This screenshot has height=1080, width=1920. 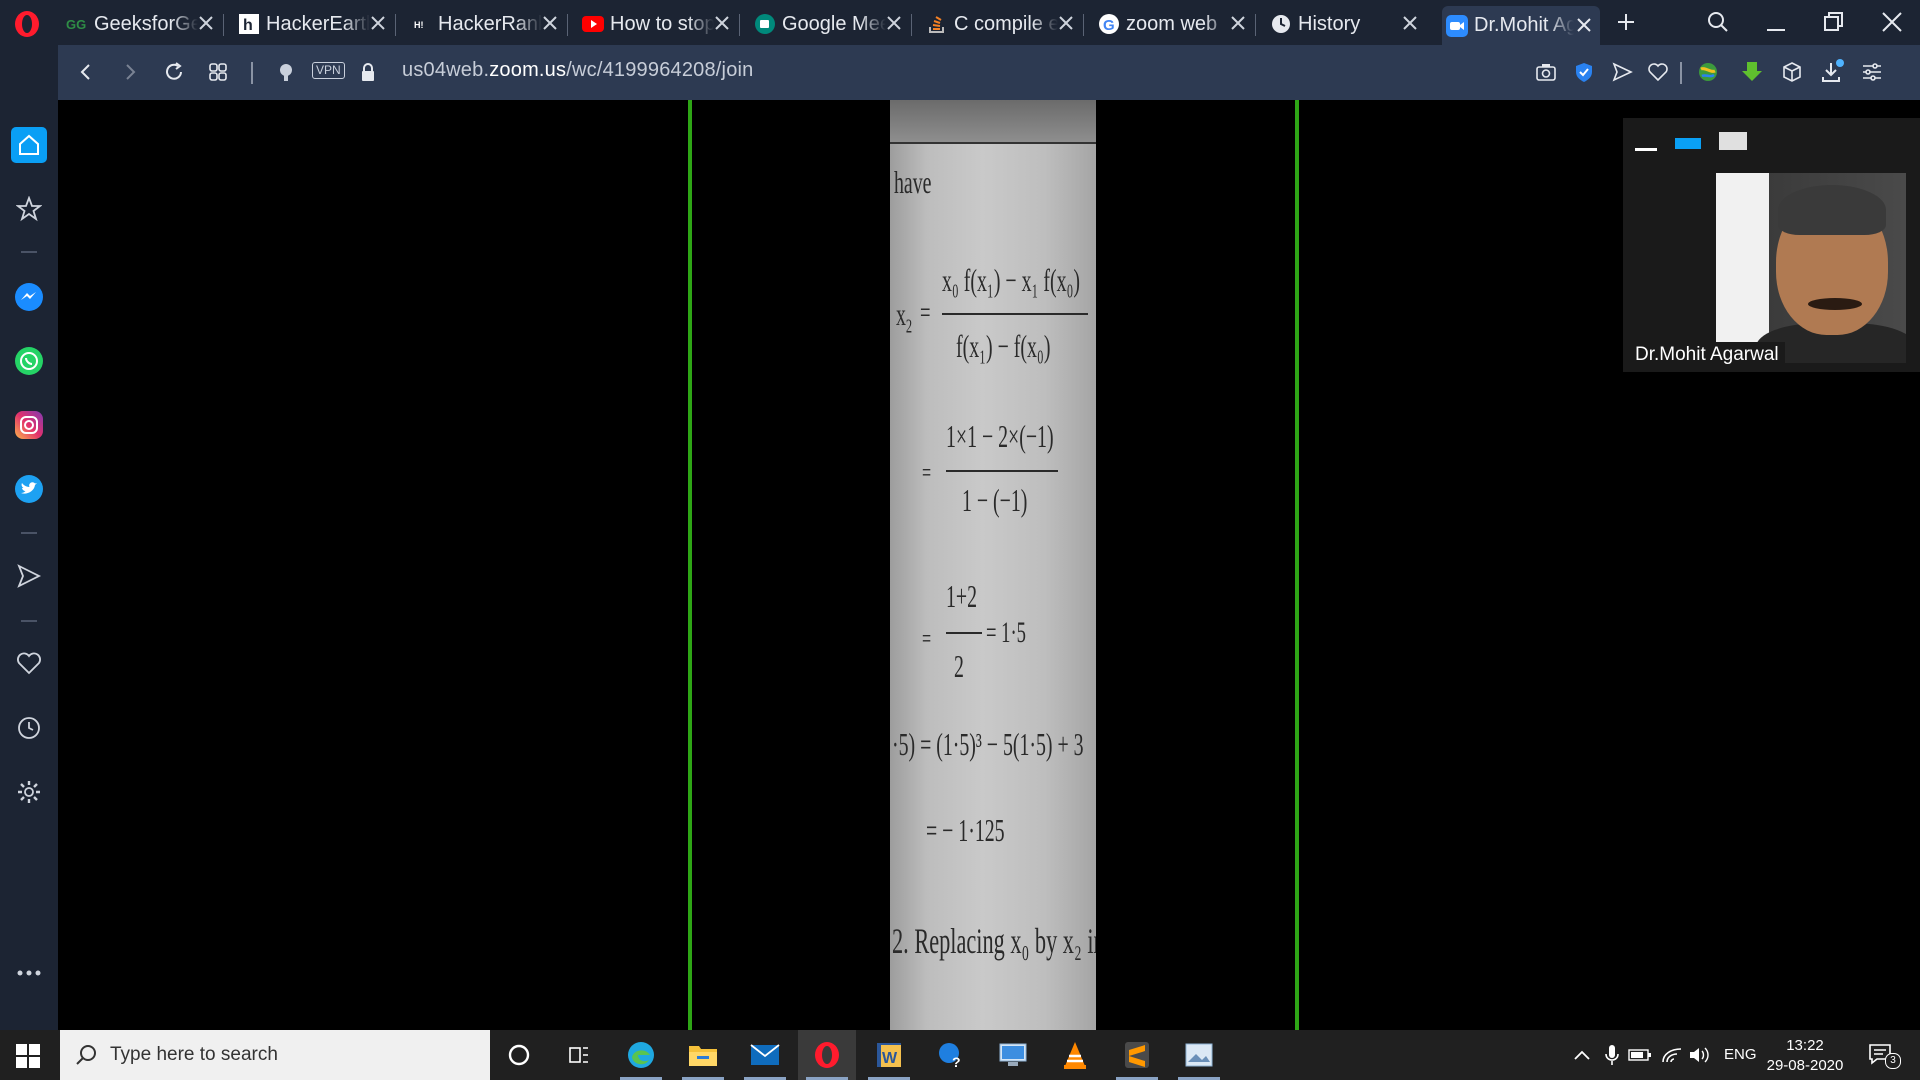 I want to click on tab-title: HackerEarth, so click(x=318, y=23).